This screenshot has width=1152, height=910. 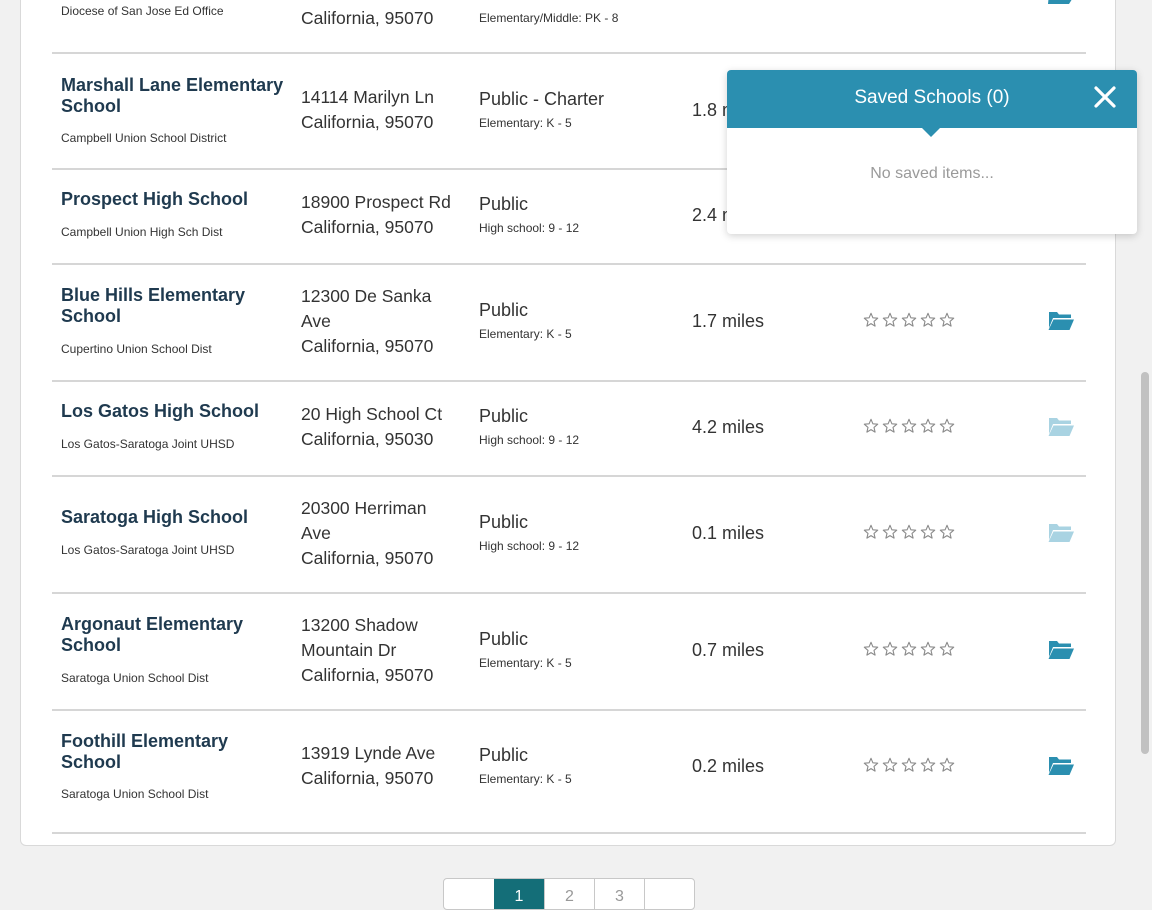 What do you see at coordinates (569, 53) in the screenshot?
I see `row-divider` at bounding box center [569, 53].